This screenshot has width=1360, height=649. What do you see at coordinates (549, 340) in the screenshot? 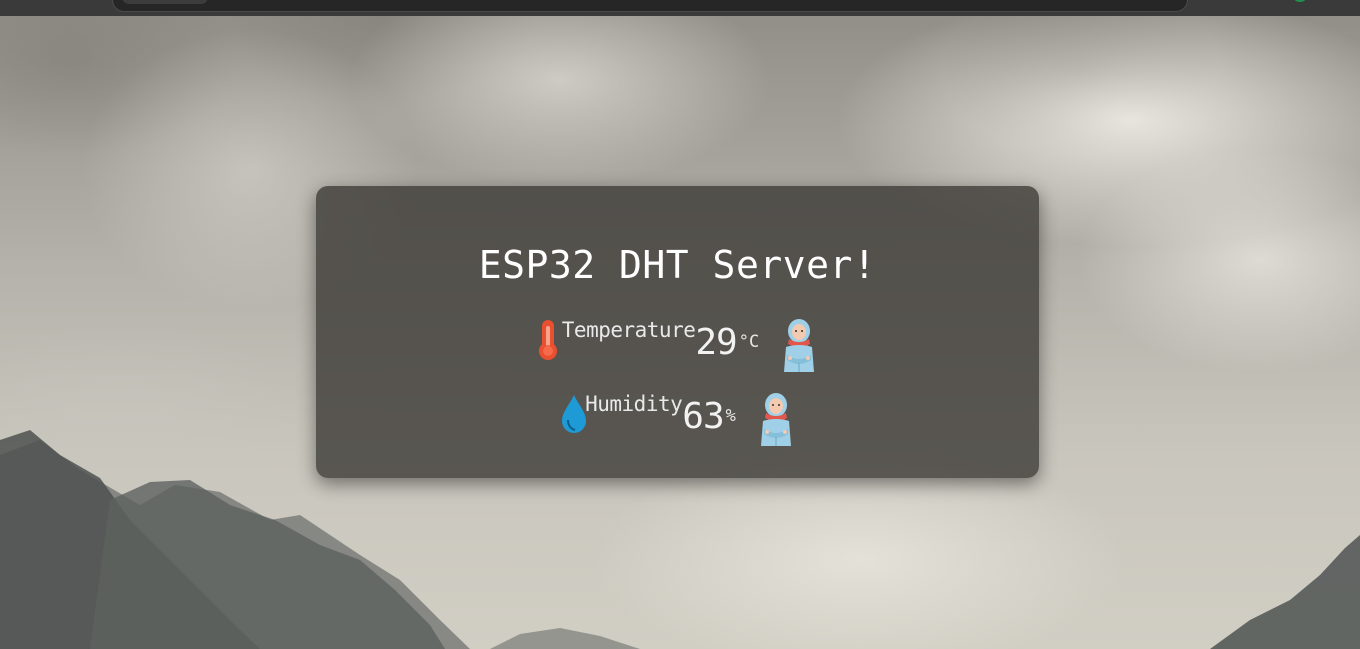
I see `thermometer-icon` at bounding box center [549, 340].